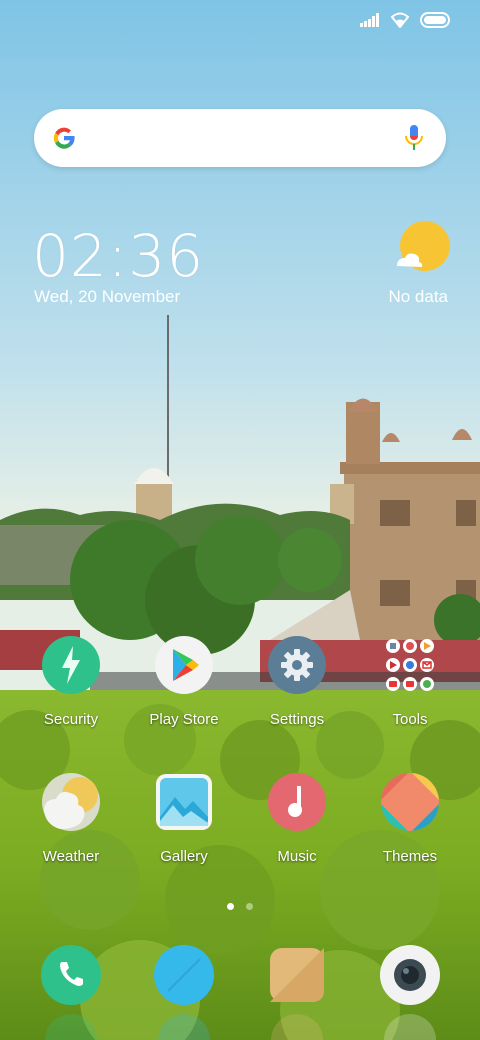  What do you see at coordinates (423, 248) in the screenshot?
I see `sun-cloud-icon` at bounding box center [423, 248].